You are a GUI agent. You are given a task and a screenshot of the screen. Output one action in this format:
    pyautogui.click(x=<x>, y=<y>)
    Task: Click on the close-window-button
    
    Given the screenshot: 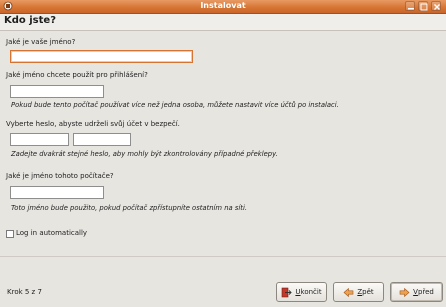 What is the action you would take?
    pyautogui.click(x=436, y=6)
    